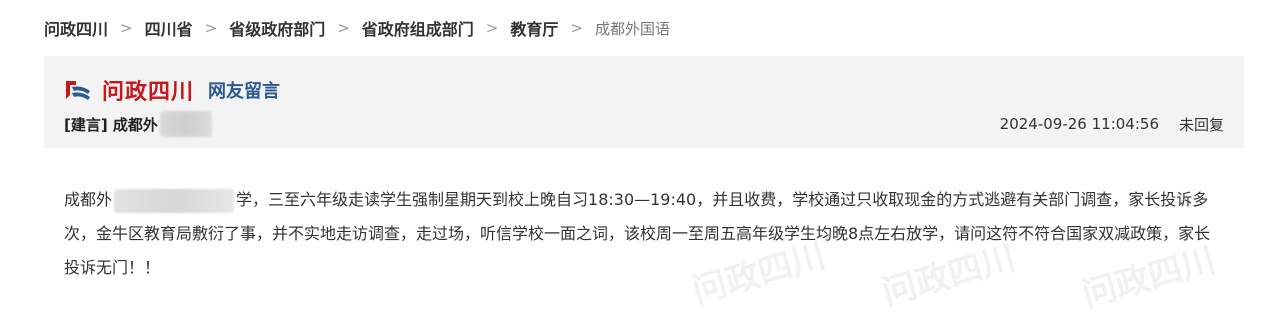 This screenshot has width=1280, height=317. What do you see at coordinates (277, 28) in the screenshot?
I see `breadcrumb-item-provincial-depts: 省级政府部门` at bounding box center [277, 28].